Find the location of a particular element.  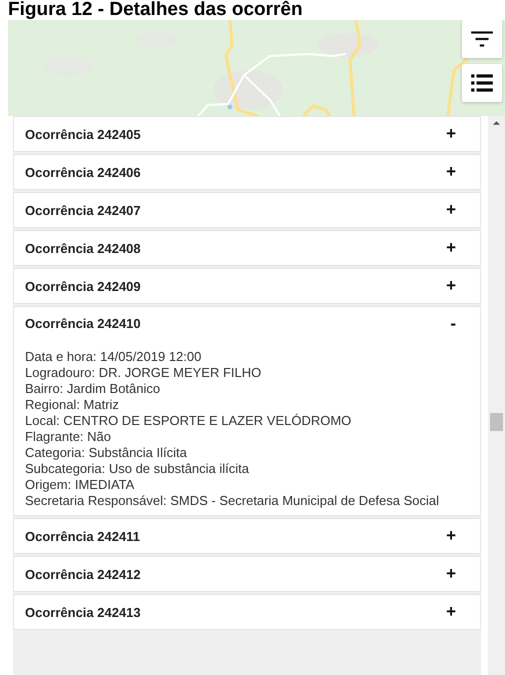

occurrence-title: Ocorrência 242407 is located at coordinates (83, 210).